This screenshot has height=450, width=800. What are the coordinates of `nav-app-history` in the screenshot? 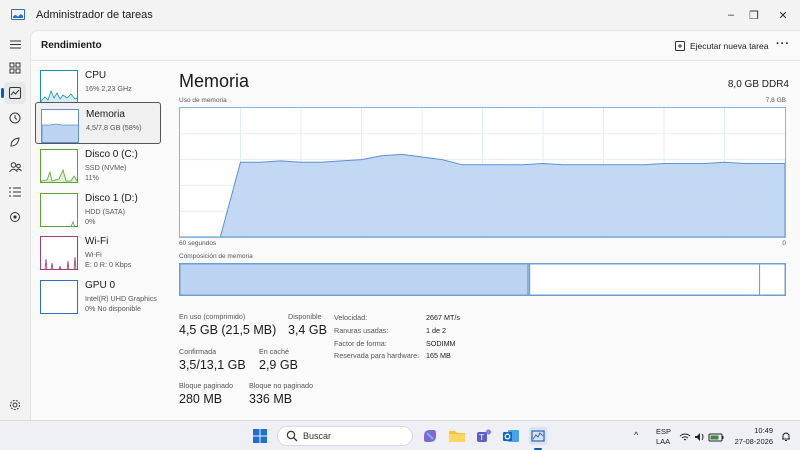 It's located at (15, 118).